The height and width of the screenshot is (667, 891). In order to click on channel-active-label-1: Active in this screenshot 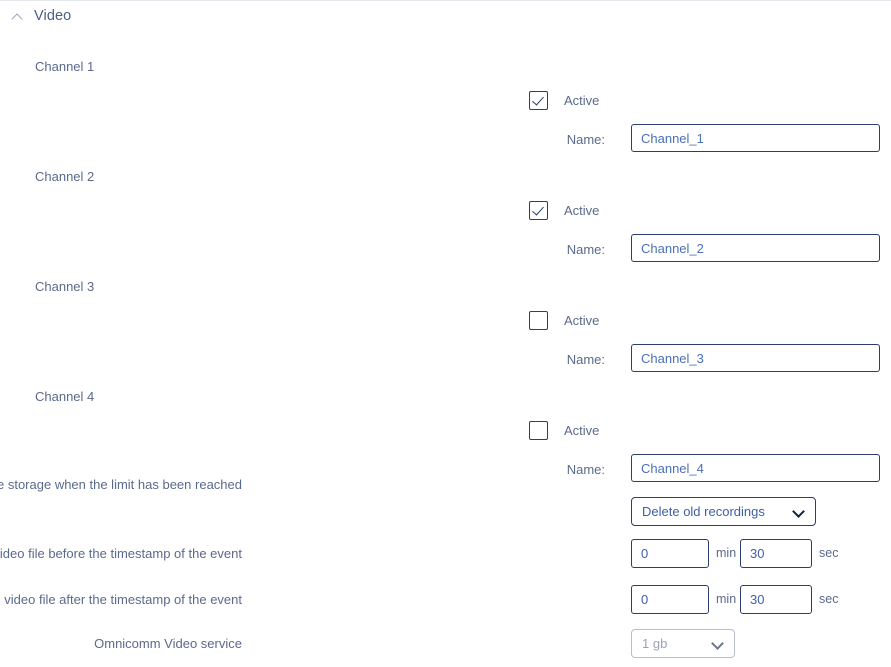, I will do `click(582, 100)`.